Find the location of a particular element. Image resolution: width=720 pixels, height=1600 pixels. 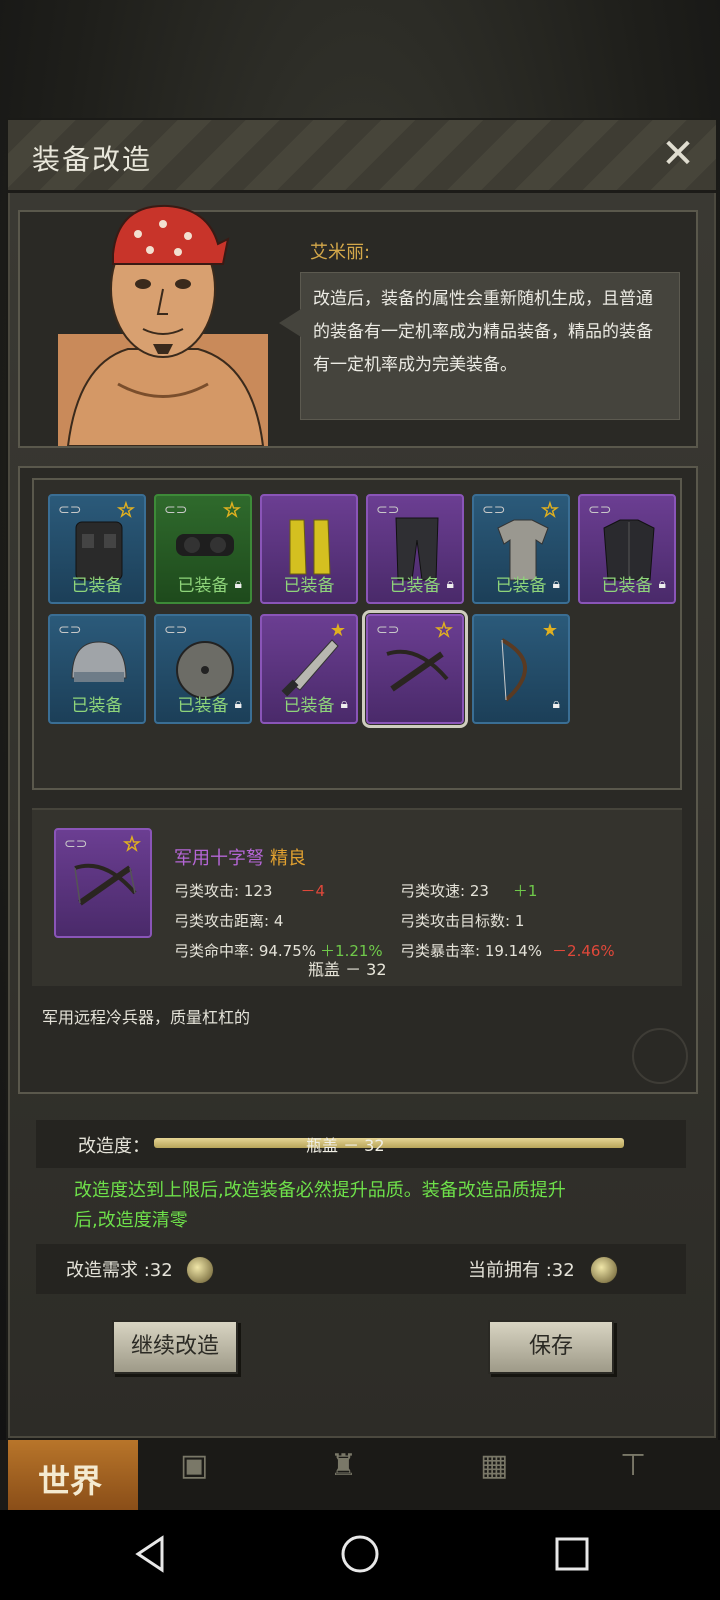

inventory-slot-jacket: ⊂⊃ 已装备 🔒︎ is located at coordinates (627, 549).